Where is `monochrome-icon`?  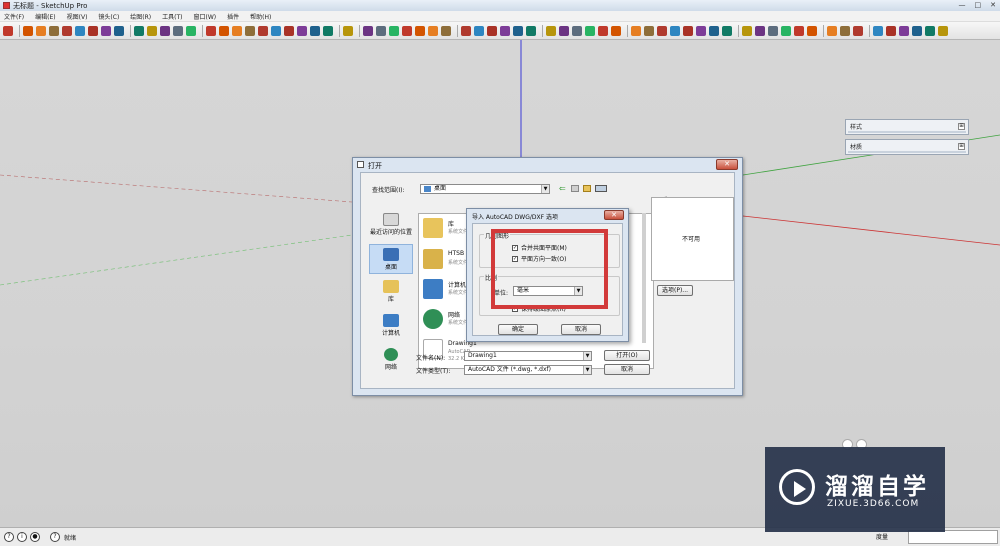
monochrome-icon is located at coordinates (531, 30).